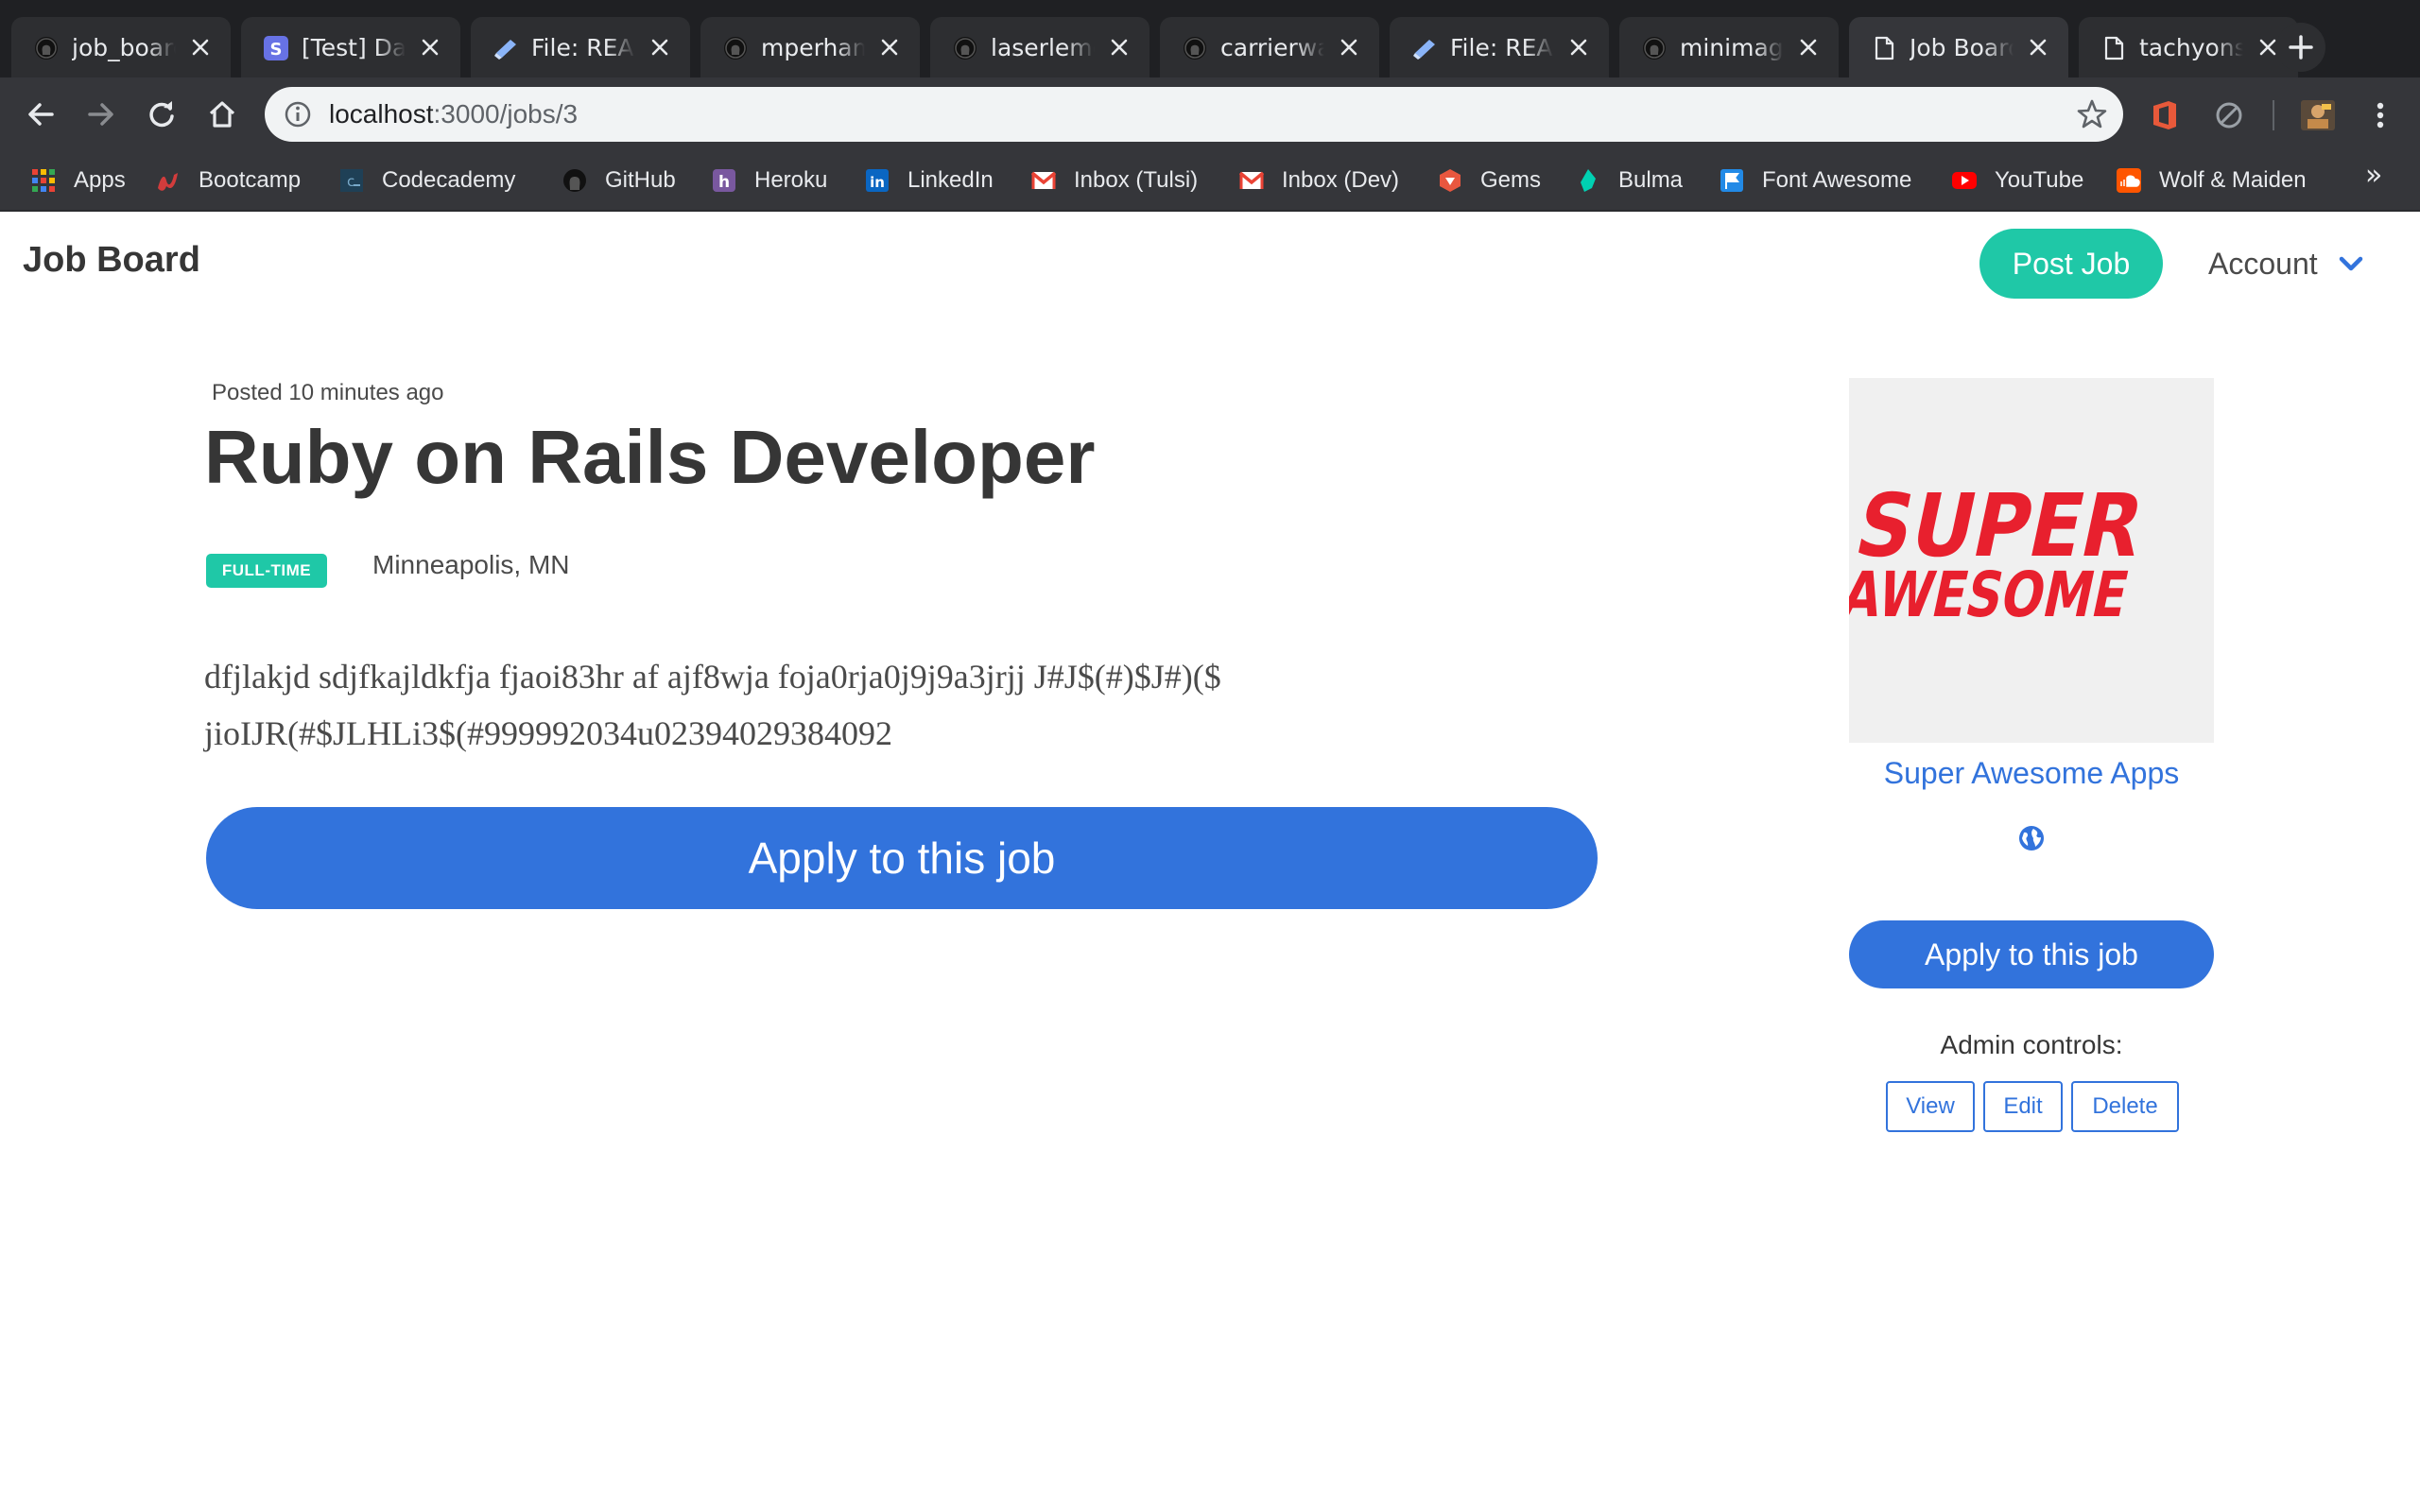 Image resolution: width=2420 pixels, height=1512 pixels. I want to click on bookmark-label: Bootcamp, so click(250, 180).